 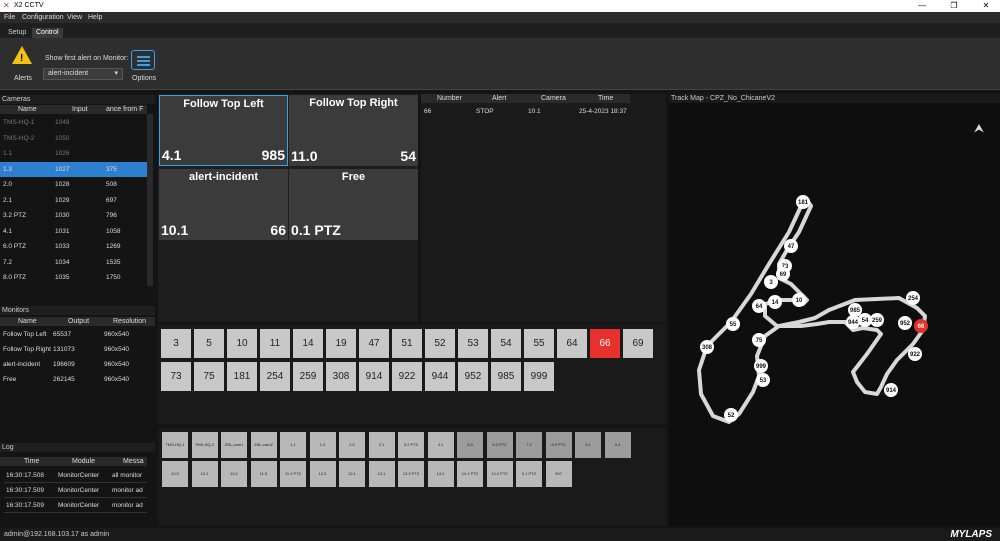 I want to click on transponder-button: 69, so click(x=638, y=343).